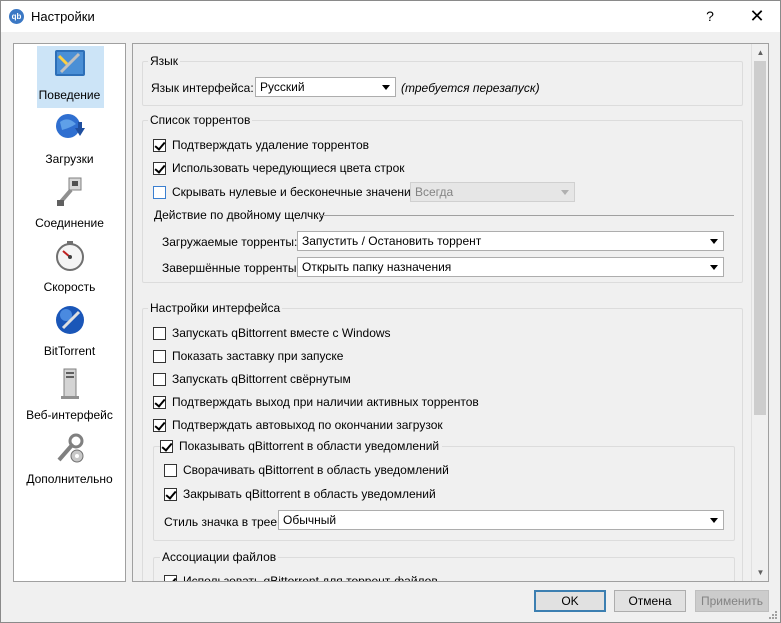 The height and width of the screenshot is (623, 781). Describe the element at coordinates (70, 320) in the screenshot. I see `bittorrent-icon` at that location.